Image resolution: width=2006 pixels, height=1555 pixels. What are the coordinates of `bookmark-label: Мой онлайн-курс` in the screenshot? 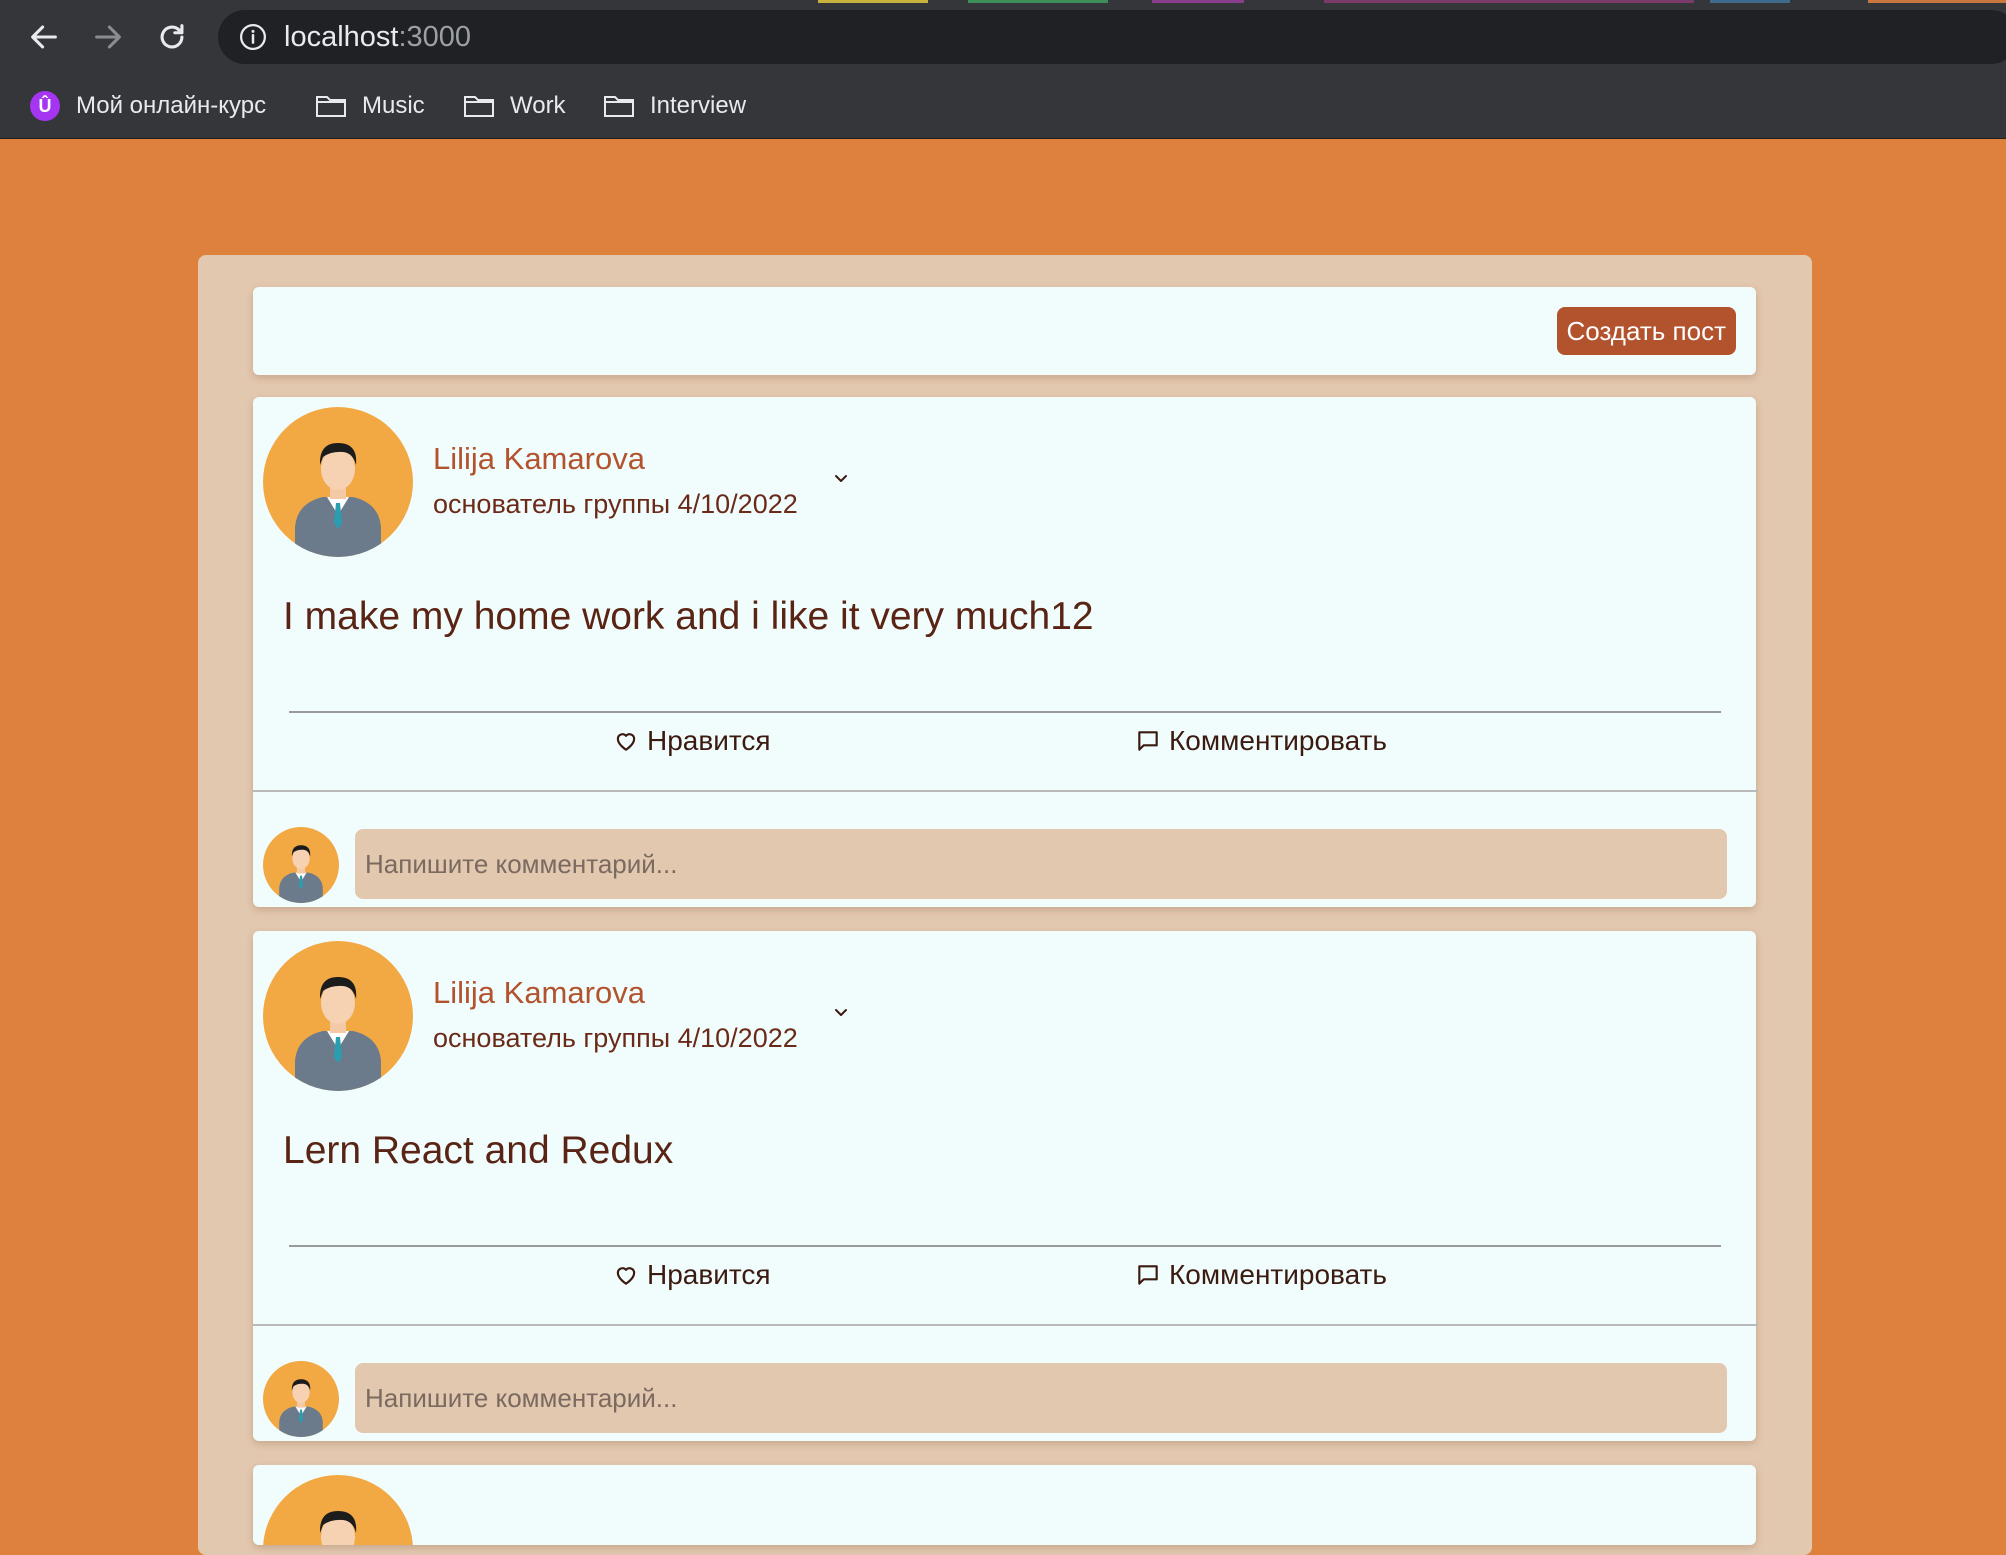 It's located at (171, 105).